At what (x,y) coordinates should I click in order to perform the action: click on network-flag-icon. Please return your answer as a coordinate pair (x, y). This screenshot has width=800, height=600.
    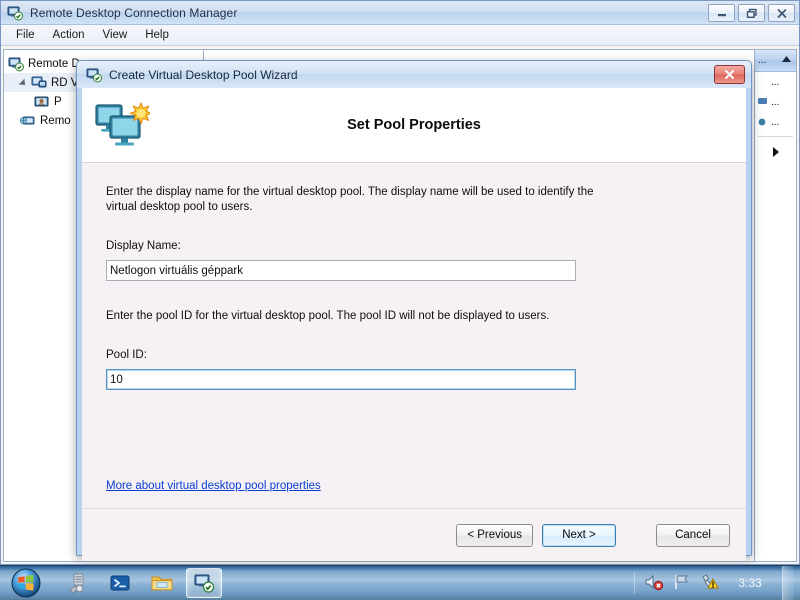
    Looking at the image, I should click on (682, 583).